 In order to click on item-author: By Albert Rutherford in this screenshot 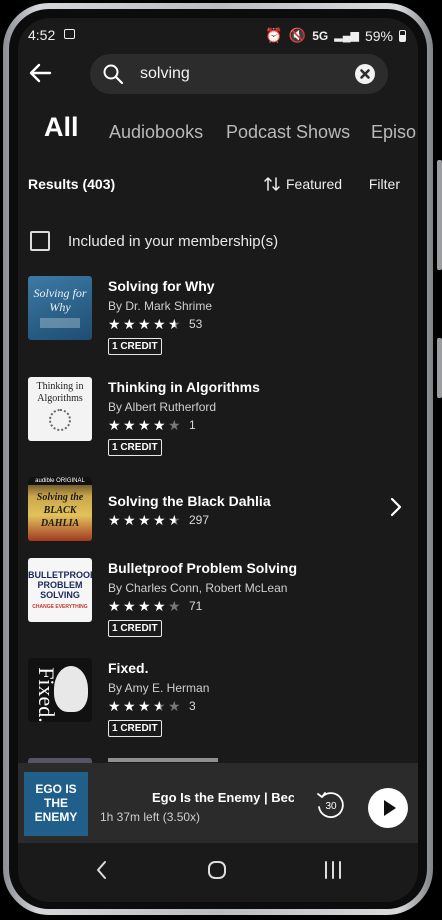, I will do `click(162, 407)`.